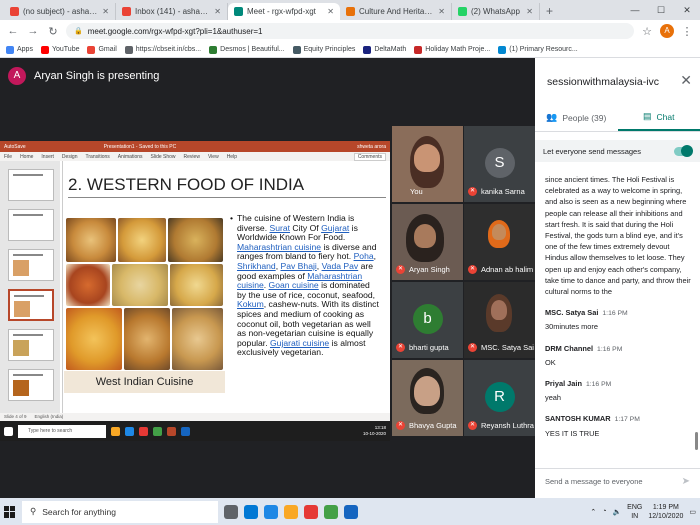 The image size is (700, 525). I want to click on store-icon, so click(271, 511).